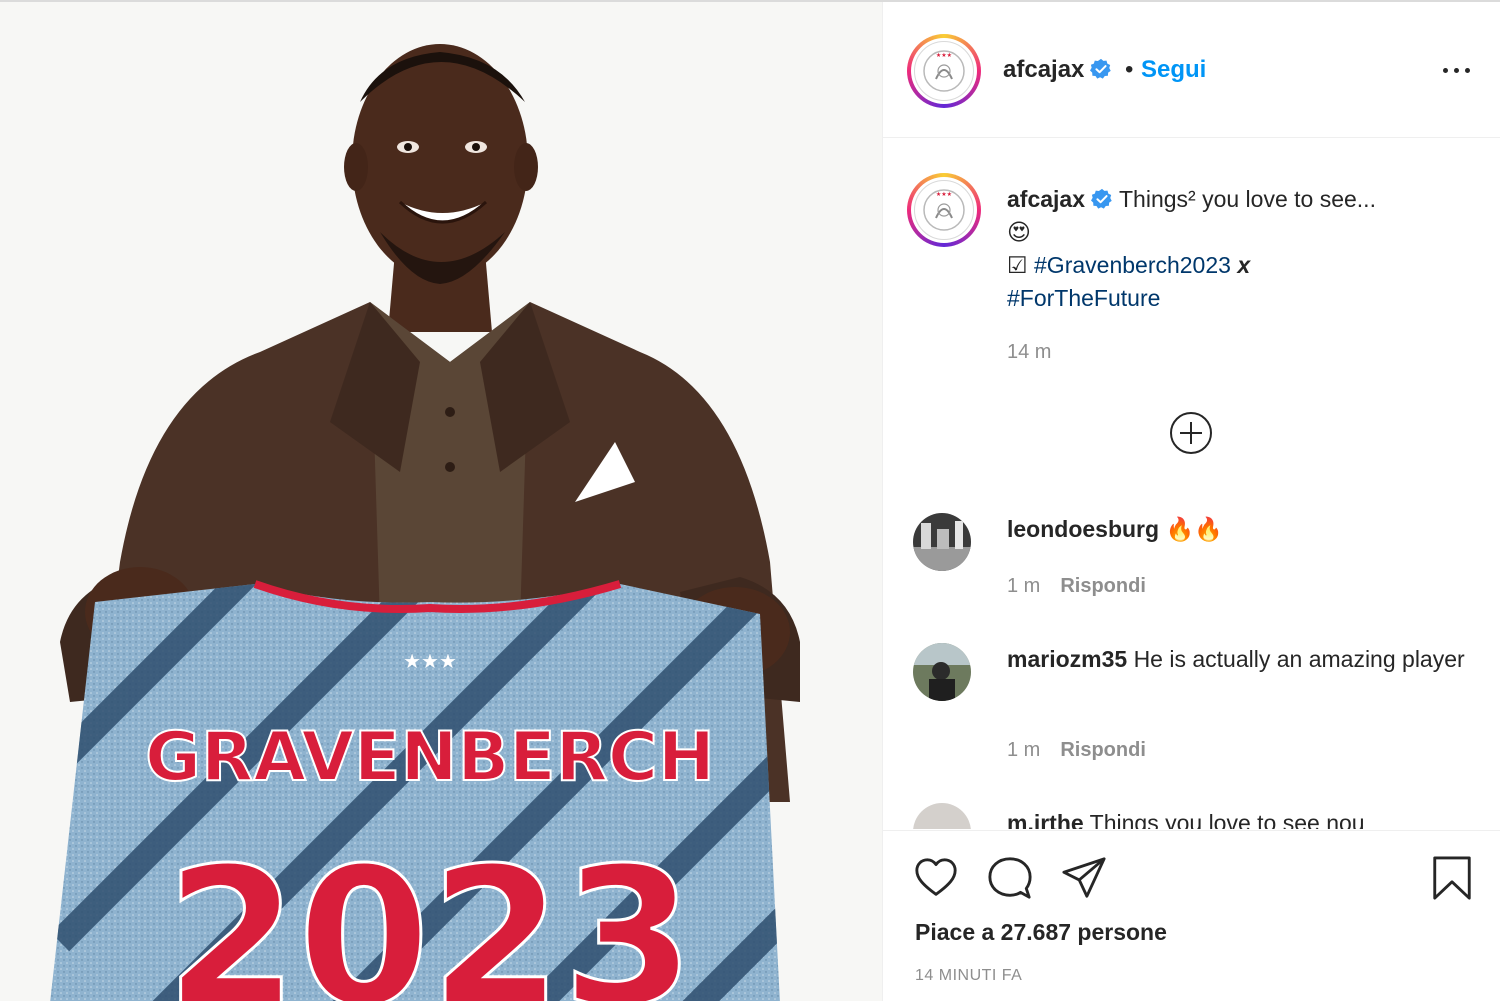  I want to click on caption-username: afcajax, so click(1046, 199).